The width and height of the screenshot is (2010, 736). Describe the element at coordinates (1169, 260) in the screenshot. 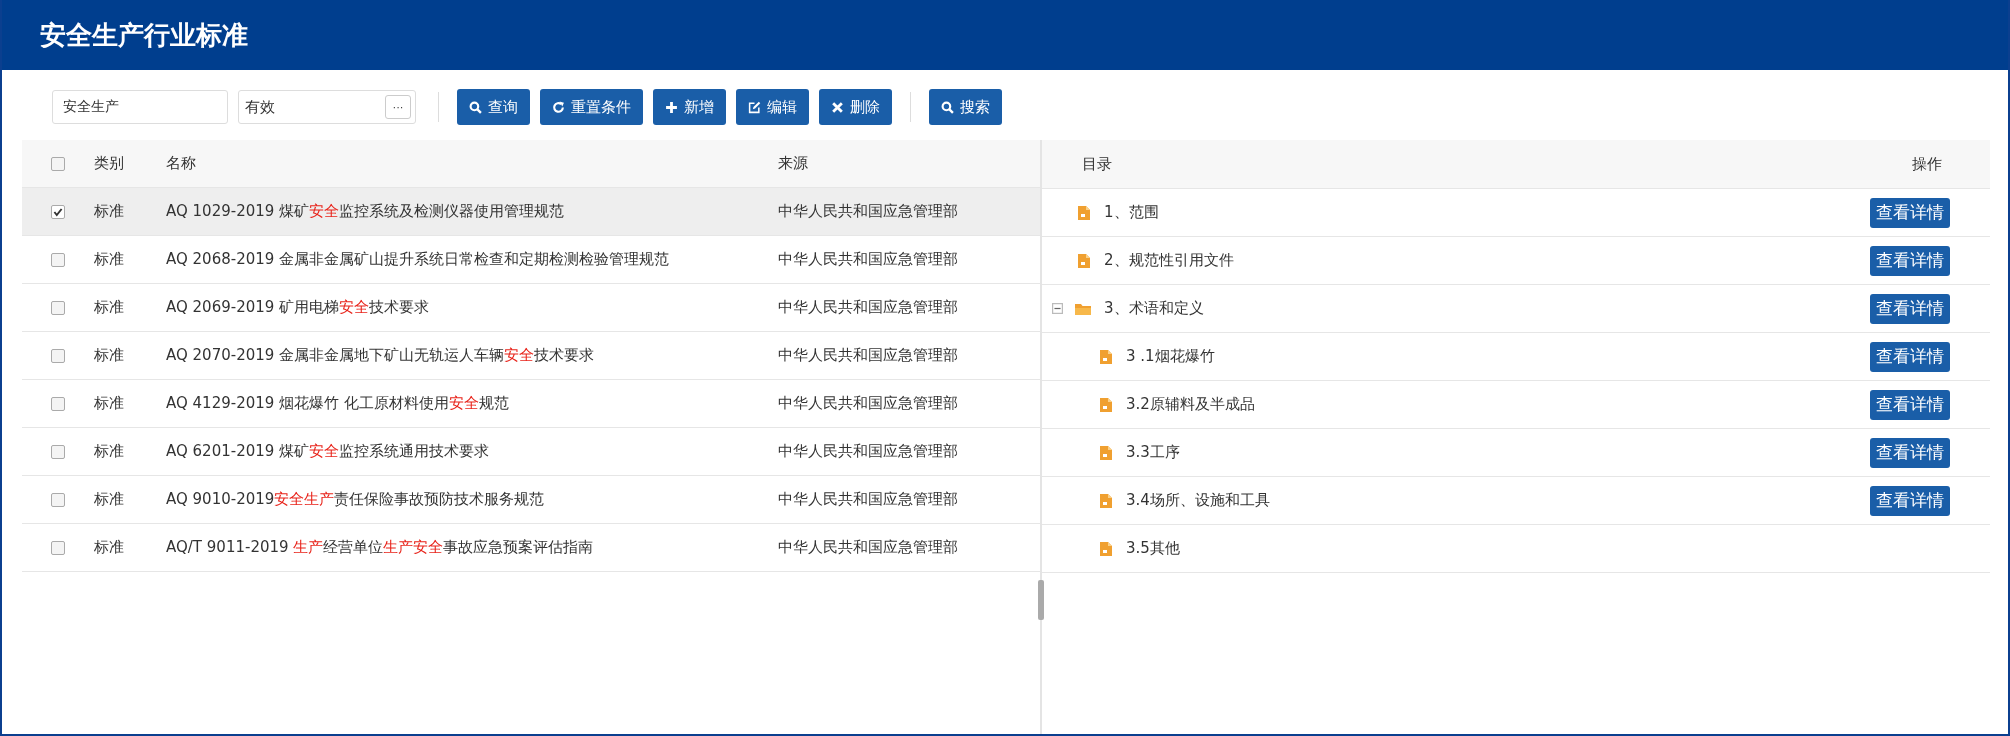

I see `tree-item: 2、规范性引用文件` at that location.